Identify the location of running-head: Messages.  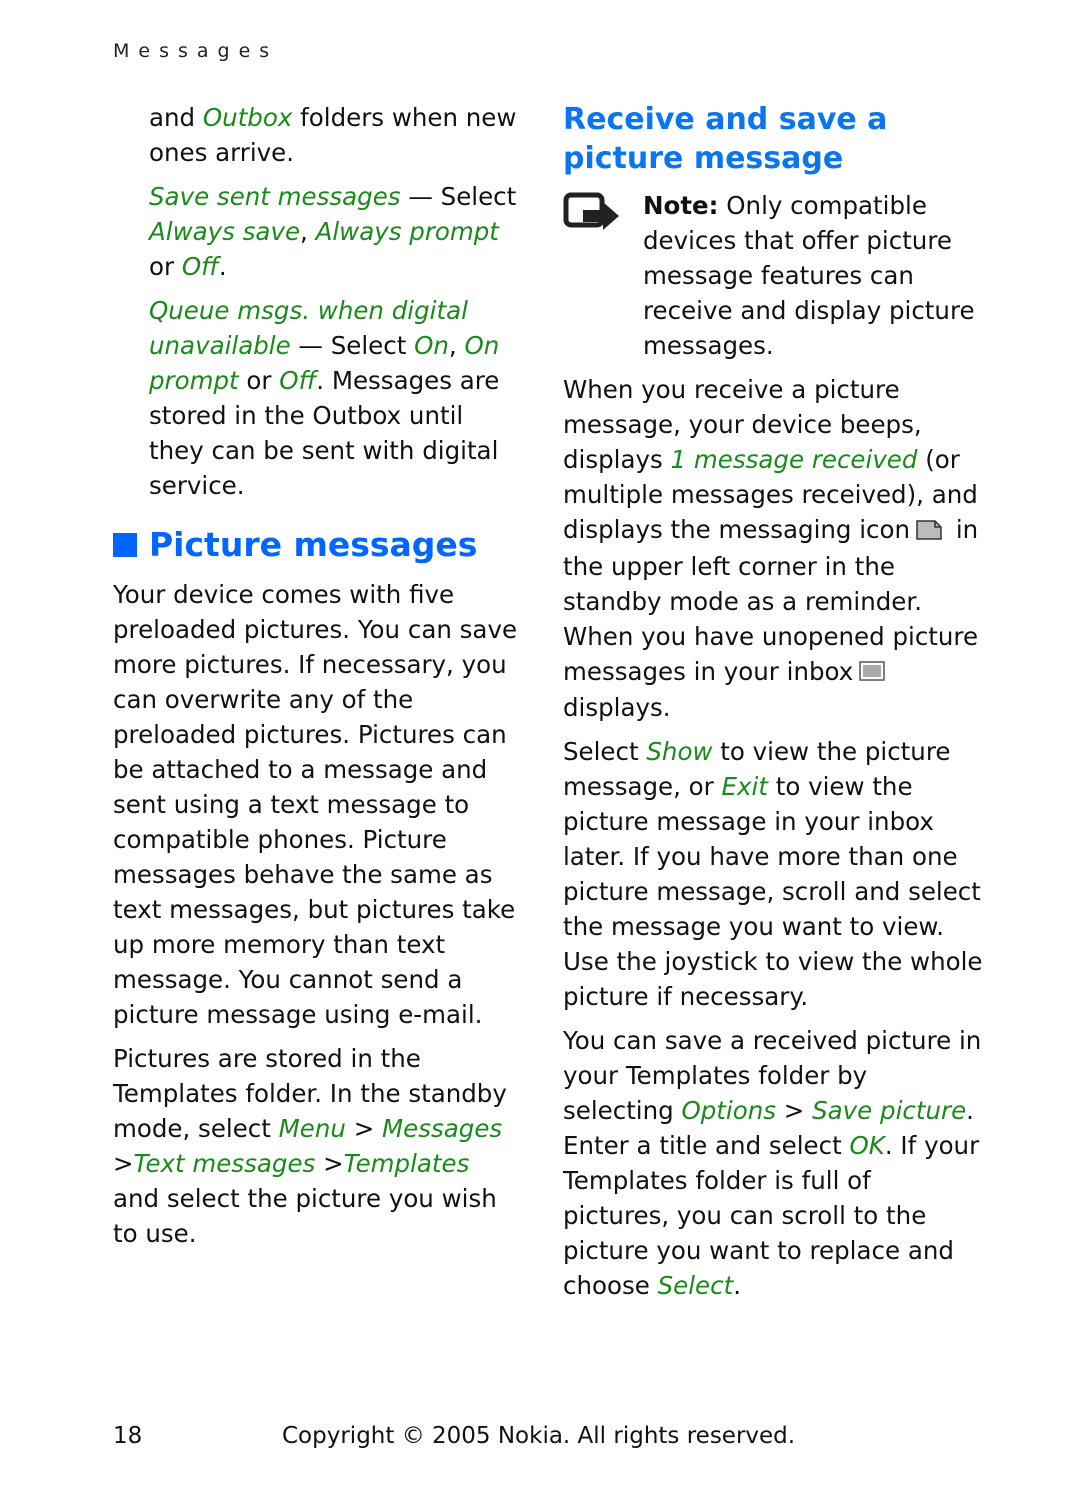
(196, 51).